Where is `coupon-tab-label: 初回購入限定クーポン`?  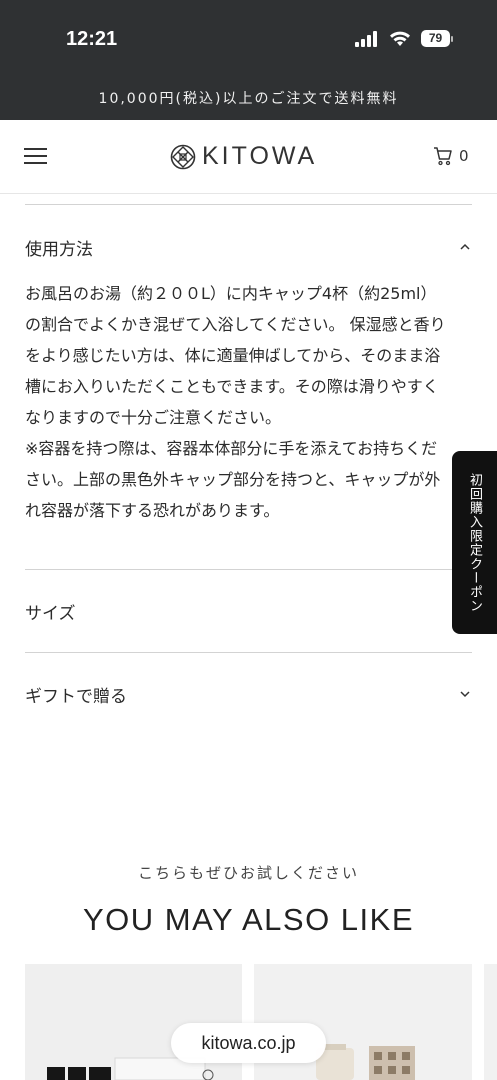 coupon-tab-label: 初回購入限定クーポン is located at coordinates (474, 542).